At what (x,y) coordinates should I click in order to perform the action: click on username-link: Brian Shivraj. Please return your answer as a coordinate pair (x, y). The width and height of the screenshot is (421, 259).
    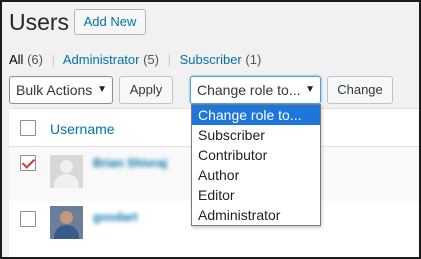
    Looking at the image, I should click on (130, 163).